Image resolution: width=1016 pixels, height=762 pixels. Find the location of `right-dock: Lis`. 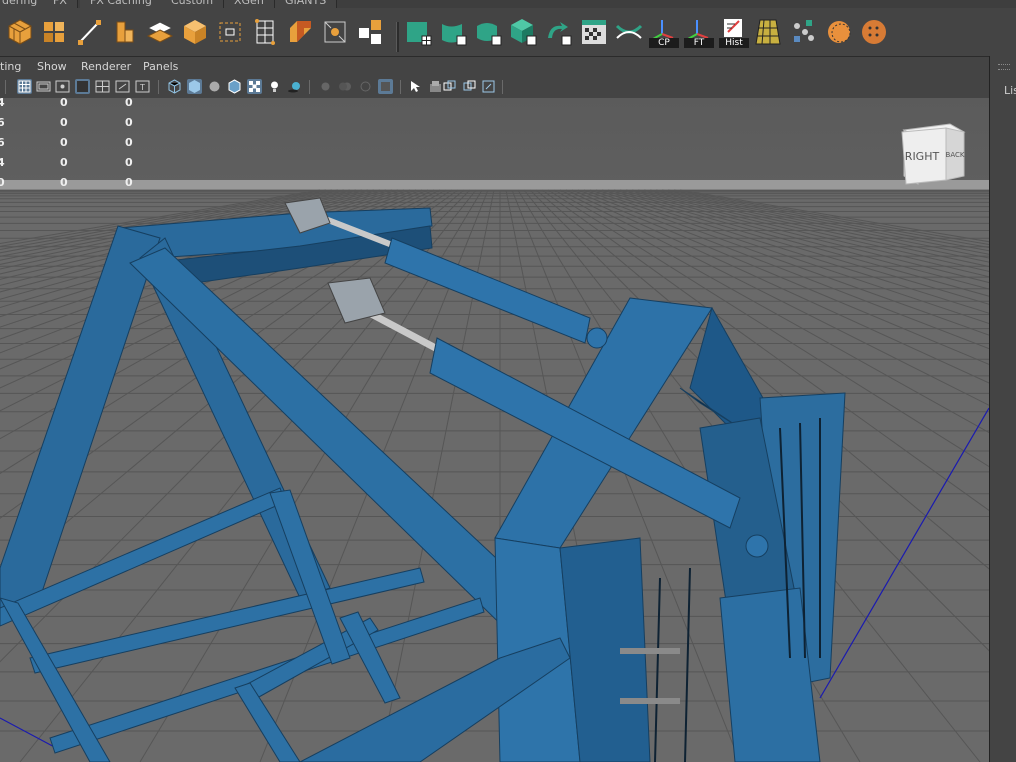

right-dock: Lis is located at coordinates (1002, 409).